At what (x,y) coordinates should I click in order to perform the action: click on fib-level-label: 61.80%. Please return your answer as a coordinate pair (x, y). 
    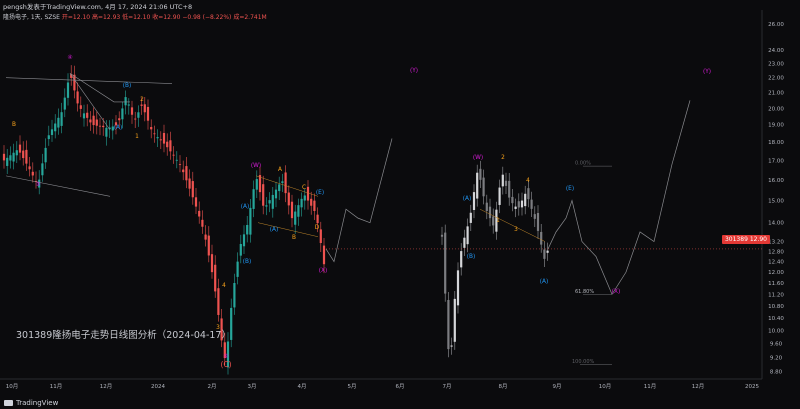
    Looking at the image, I should click on (584, 292).